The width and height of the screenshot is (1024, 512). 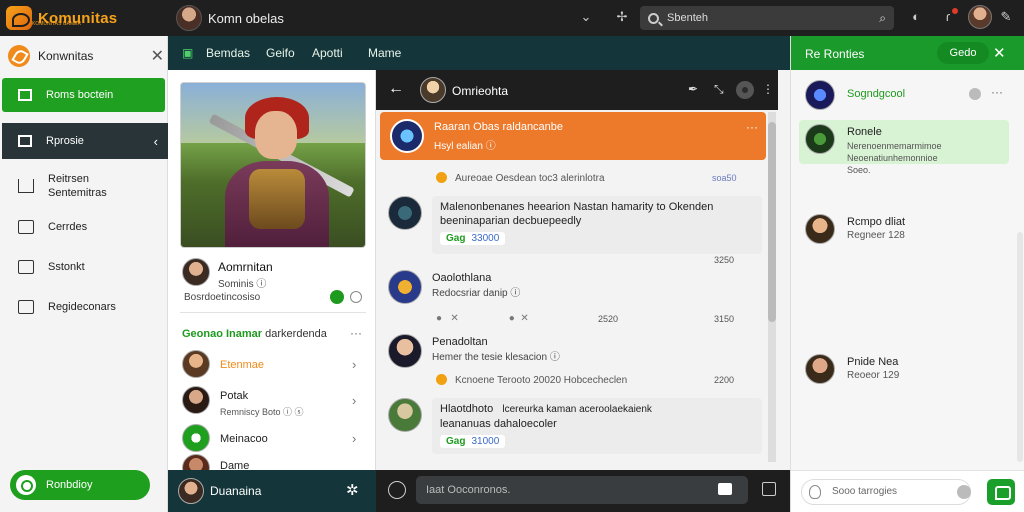 I want to click on friend-item: Meinacoo ›, so click(x=274, y=440).